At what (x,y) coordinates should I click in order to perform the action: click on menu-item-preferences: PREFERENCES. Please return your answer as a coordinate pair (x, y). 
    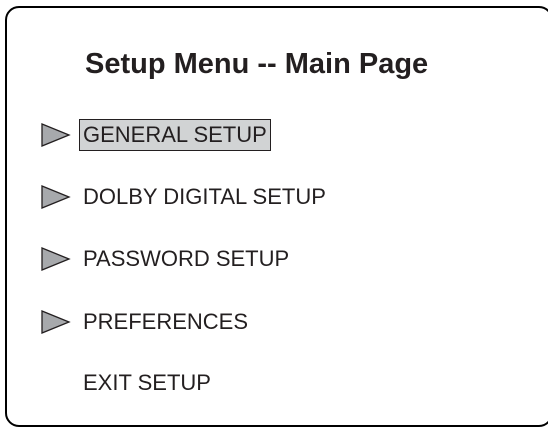
    Looking at the image, I should click on (146, 322).